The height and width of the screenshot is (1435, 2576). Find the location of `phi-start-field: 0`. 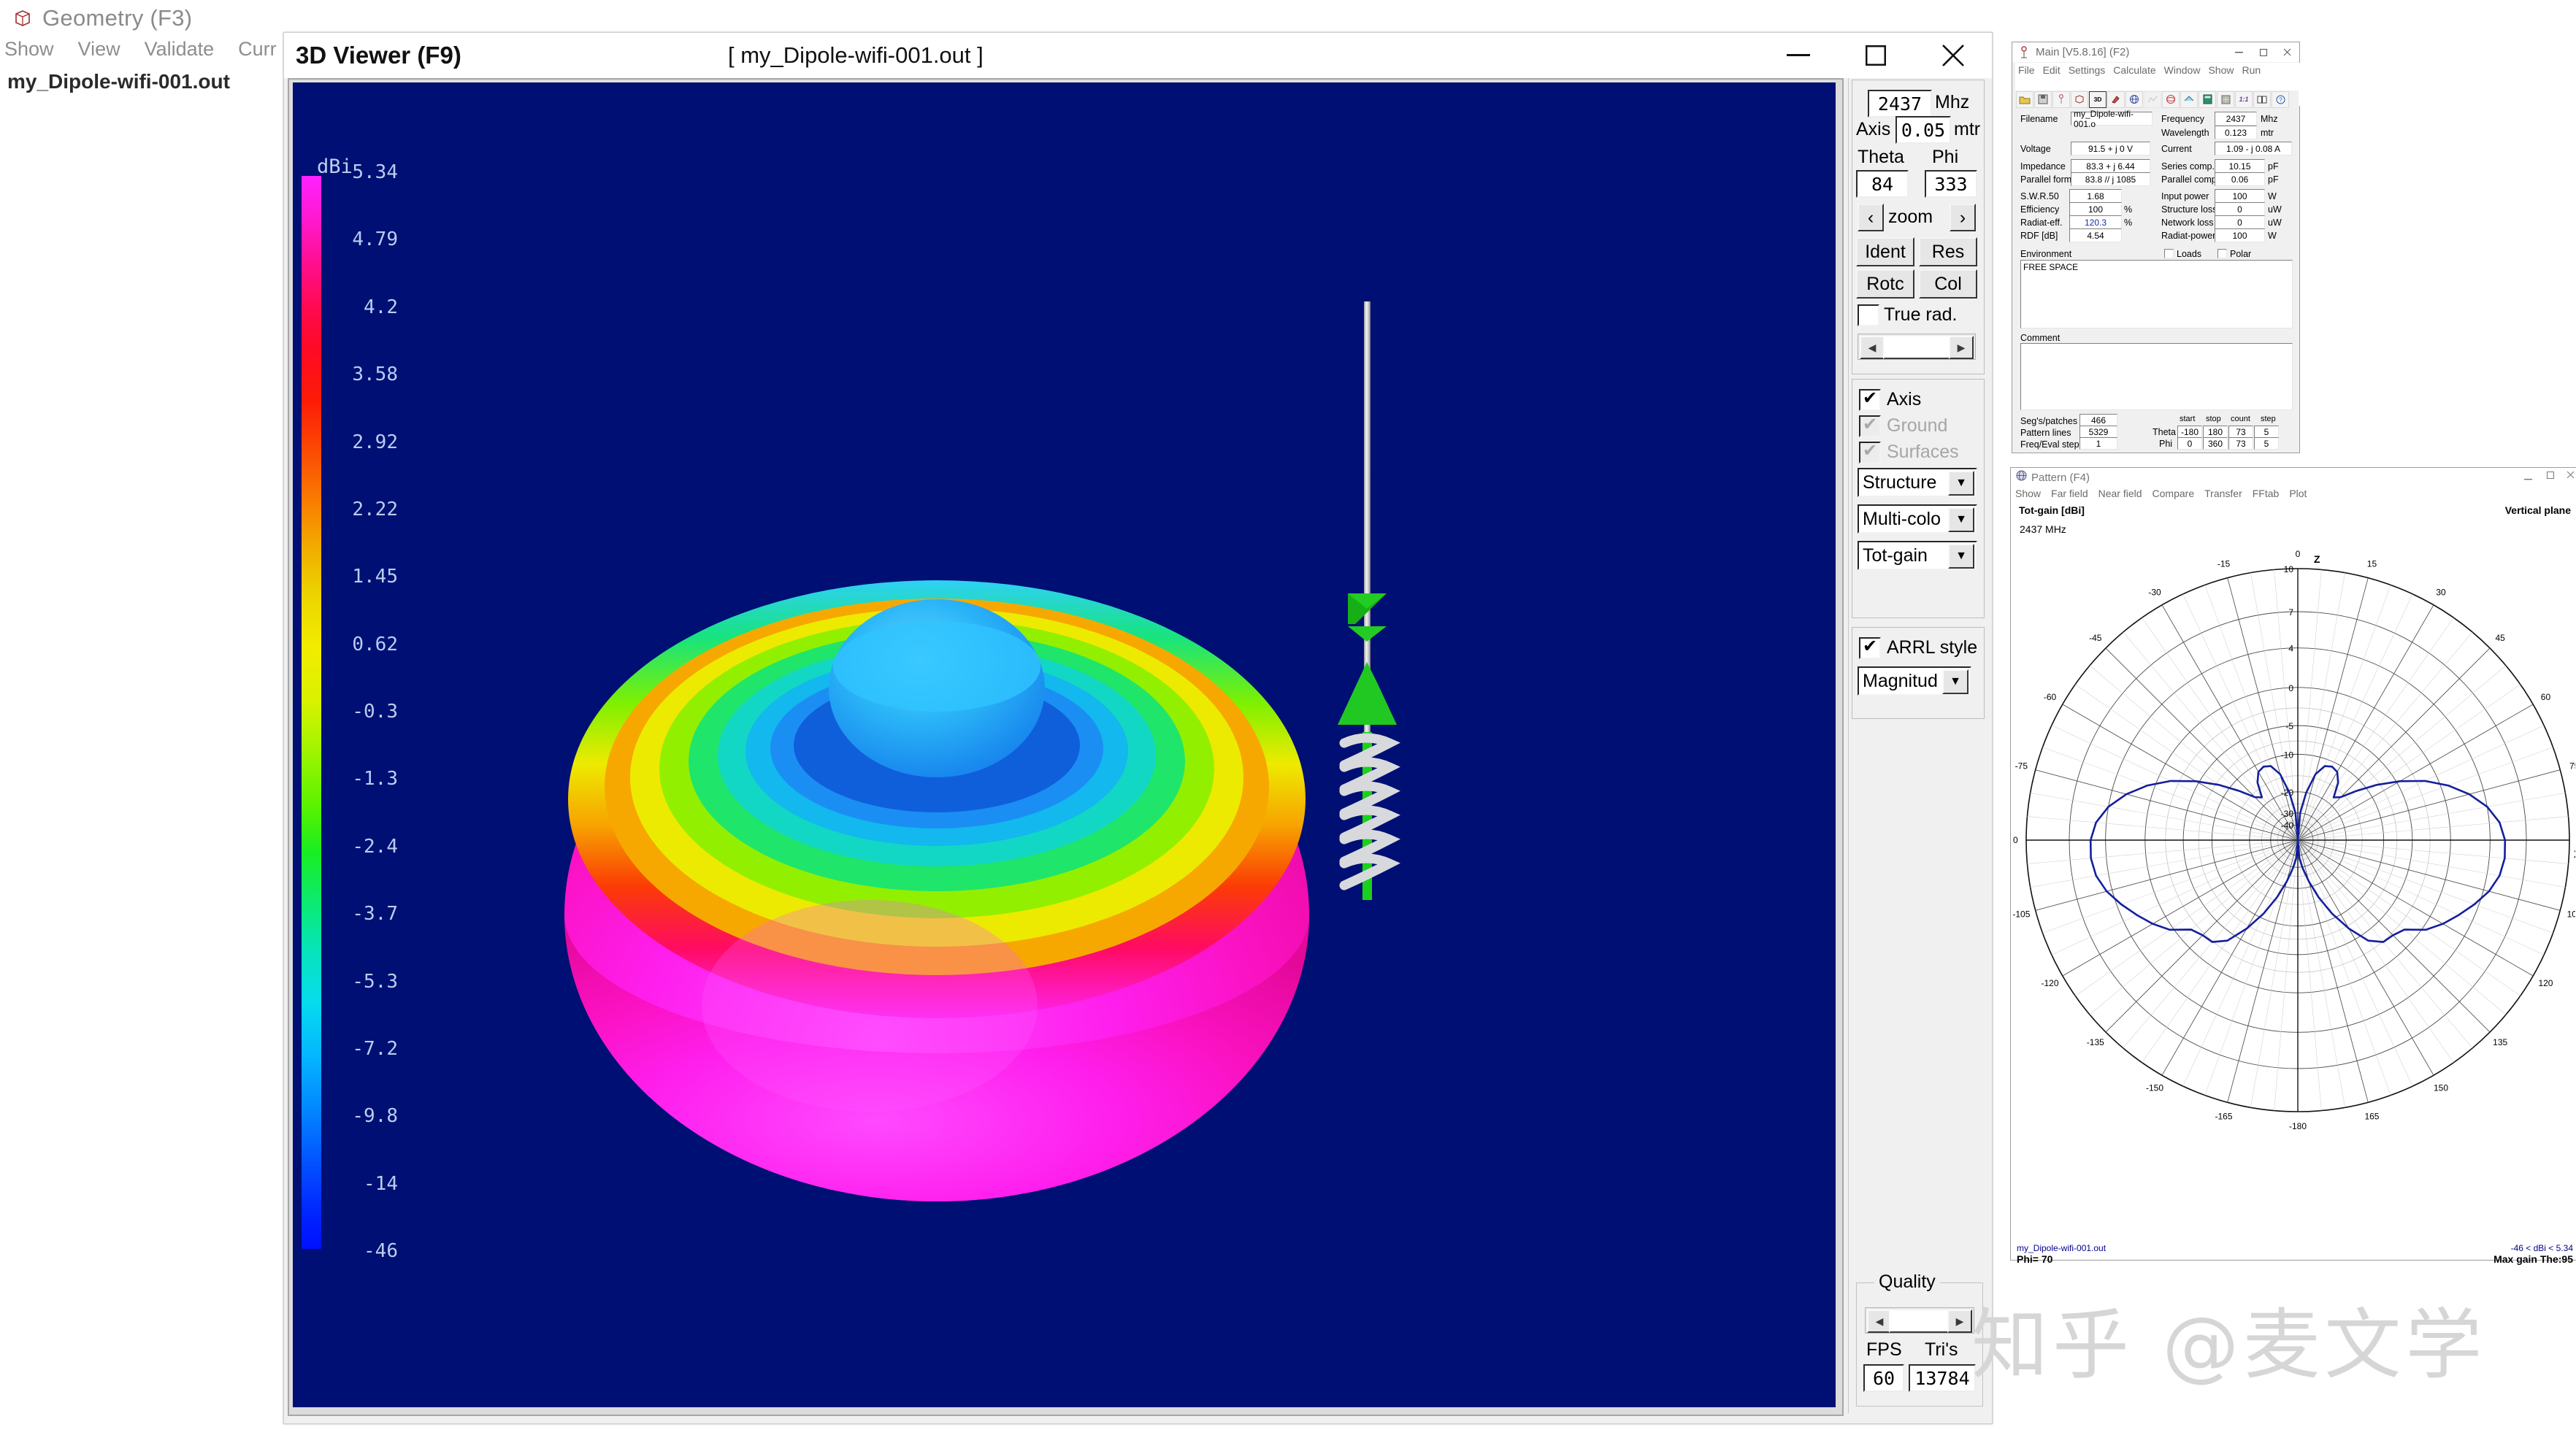

phi-start-field: 0 is located at coordinates (2189, 443).